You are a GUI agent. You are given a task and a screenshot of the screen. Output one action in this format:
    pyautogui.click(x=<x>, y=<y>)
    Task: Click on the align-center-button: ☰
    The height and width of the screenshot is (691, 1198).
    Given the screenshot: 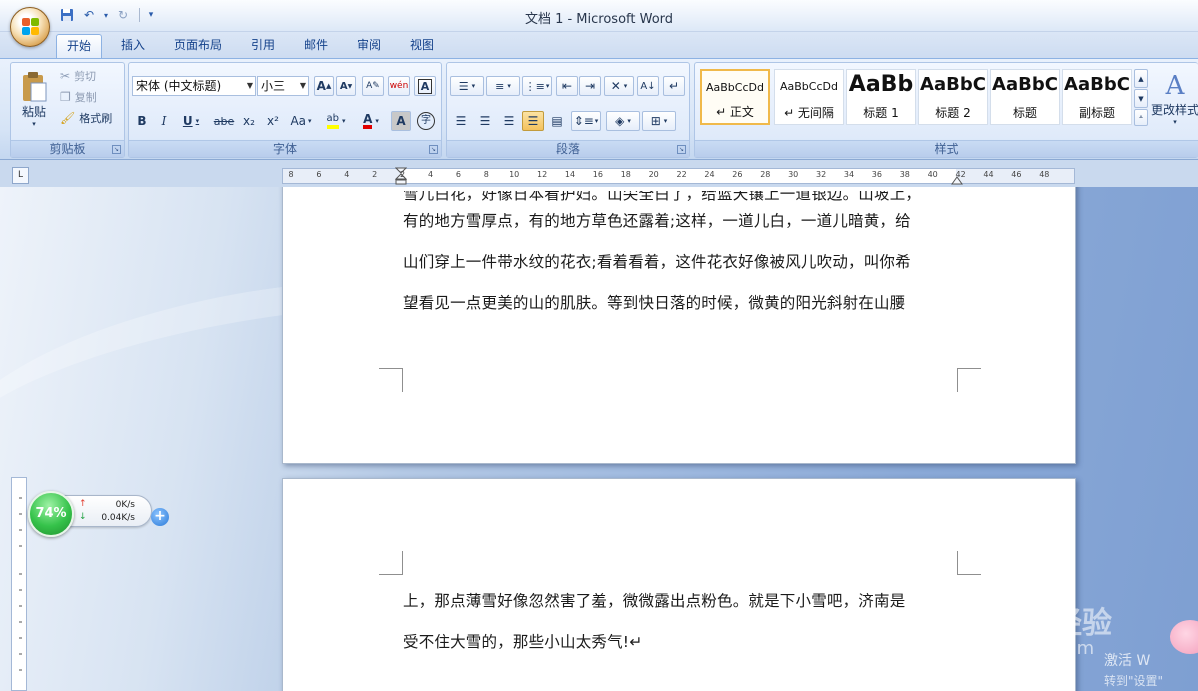 What is the action you would take?
    pyautogui.click(x=485, y=121)
    